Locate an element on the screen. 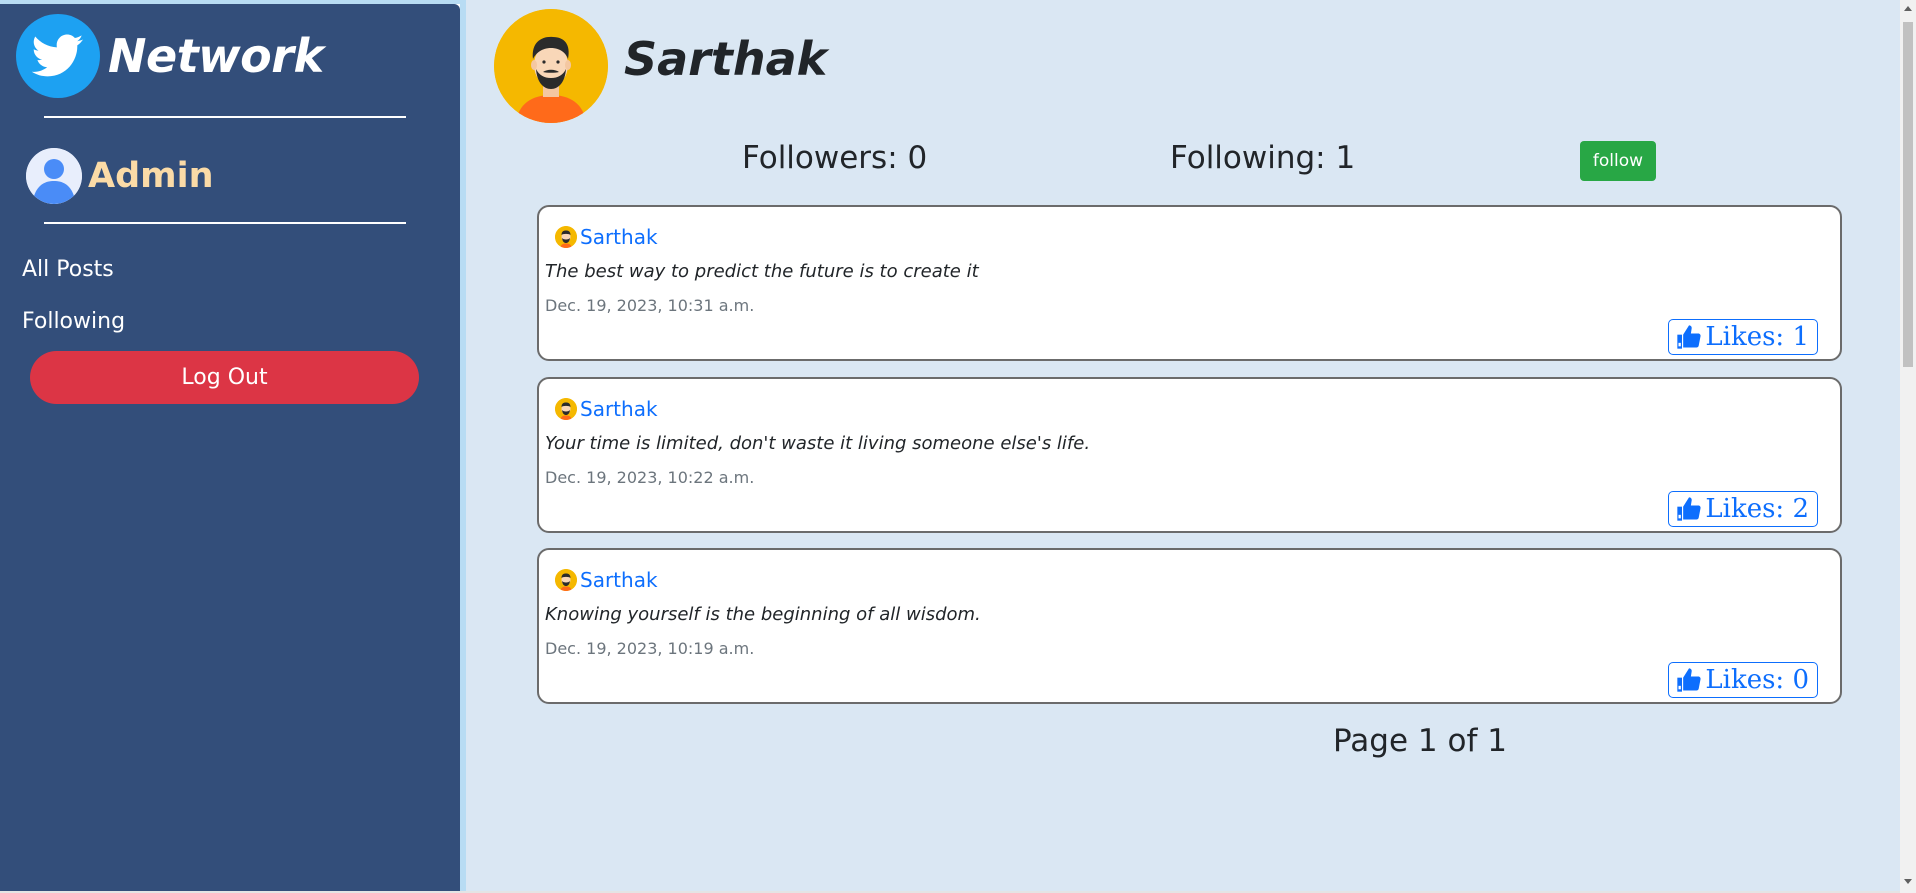 The image size is (1916, 893). brand-title: Network is located at coordinates (216, 56).